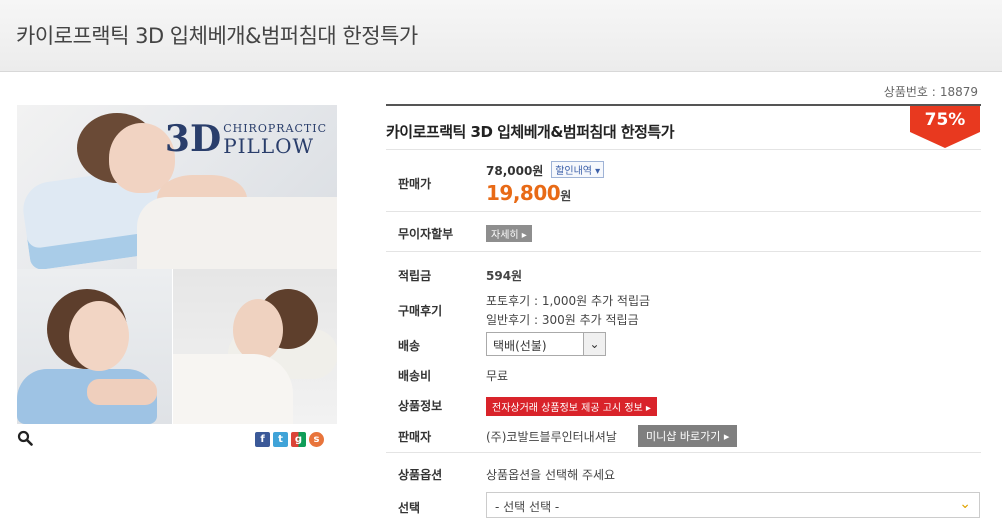 Image resolution: width=1002 pixels, height=531 pixels. Describe the element at coordinates (567, 408) in the screenshot. I see `product-info-button-label: 전자상거래 상품정보 제공 고시 정보` at that location.